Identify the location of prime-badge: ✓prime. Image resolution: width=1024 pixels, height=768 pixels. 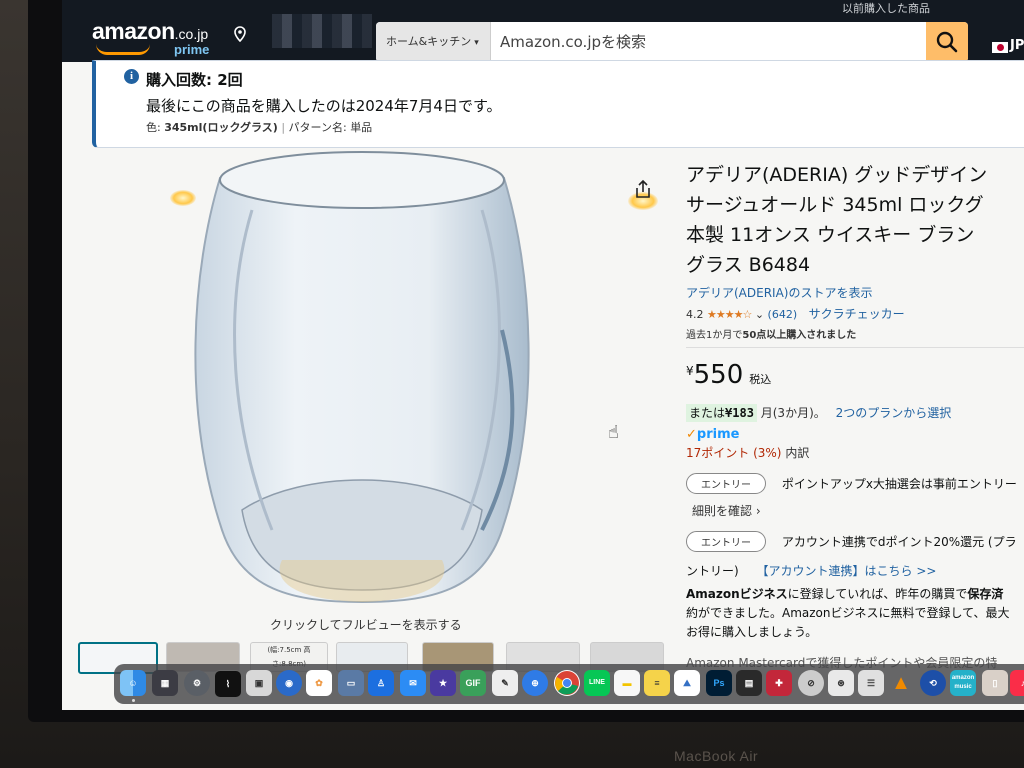
(855, 434).